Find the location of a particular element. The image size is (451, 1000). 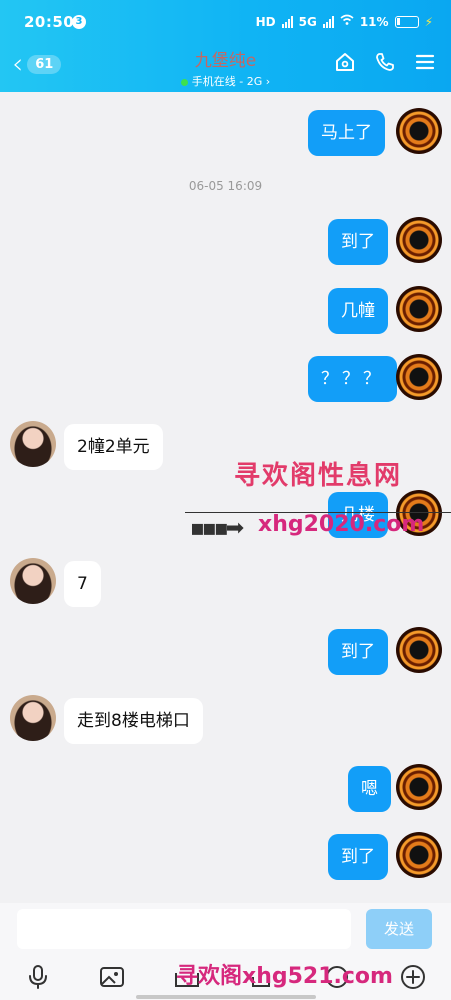

mic-icon is located at coordinates (38, 977).